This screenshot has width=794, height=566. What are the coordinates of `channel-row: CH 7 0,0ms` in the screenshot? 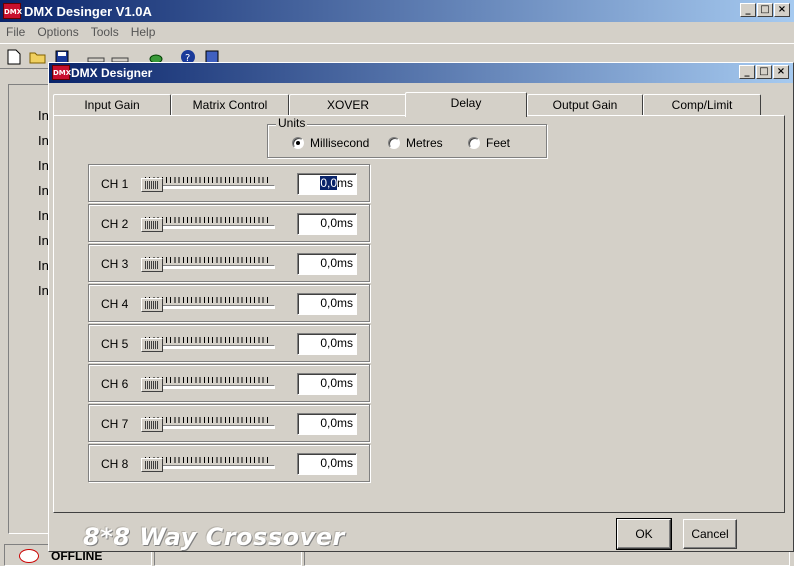 It's located at (229, 423).